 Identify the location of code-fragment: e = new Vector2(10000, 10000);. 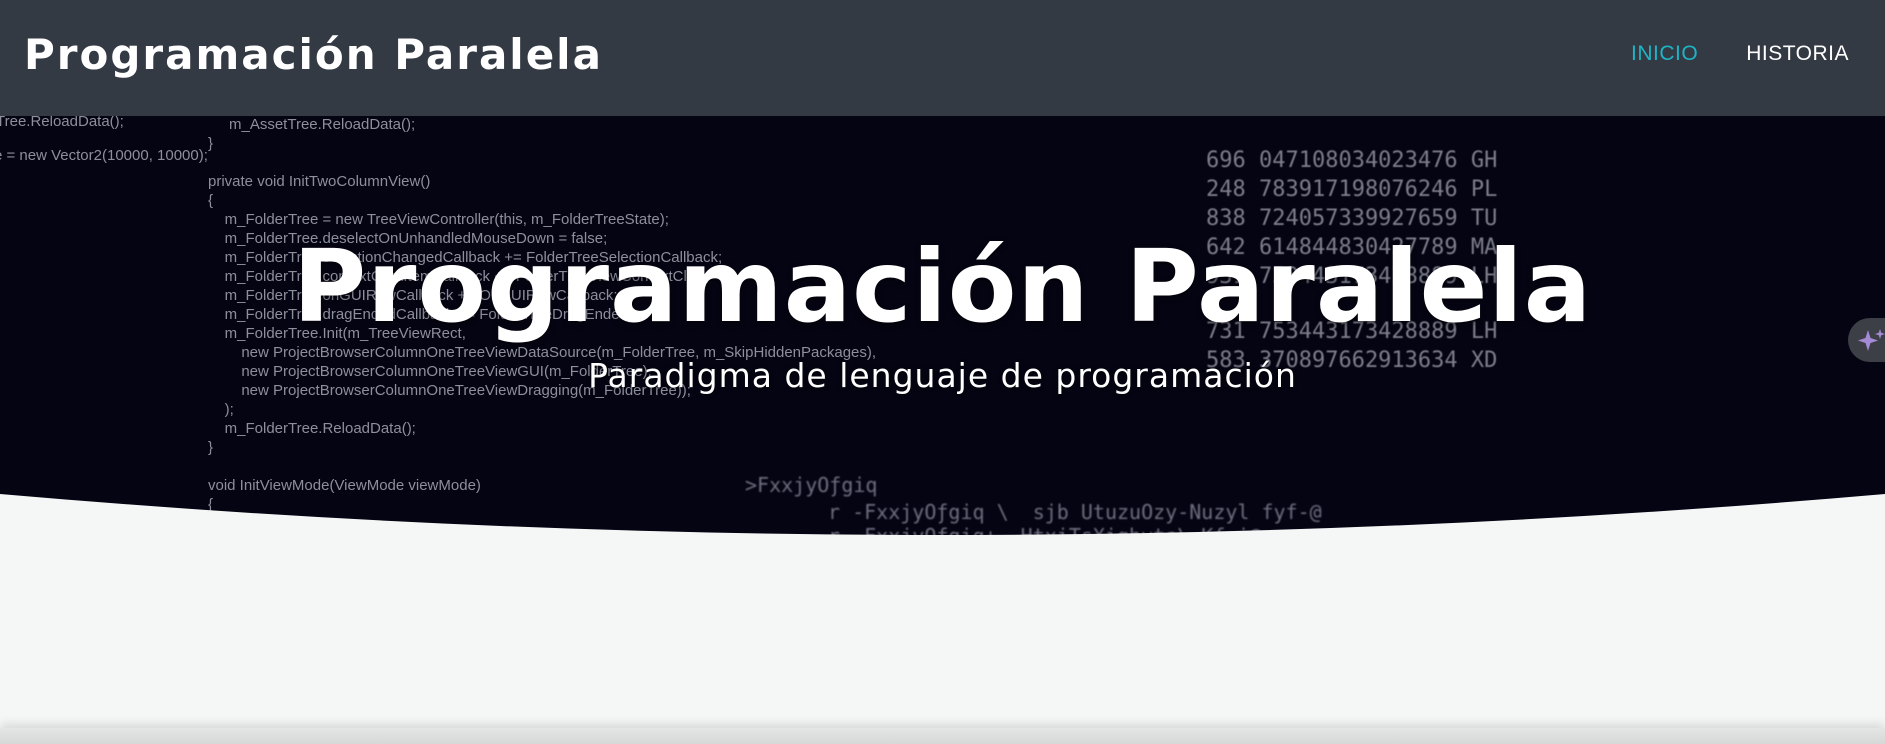
(104, 155).